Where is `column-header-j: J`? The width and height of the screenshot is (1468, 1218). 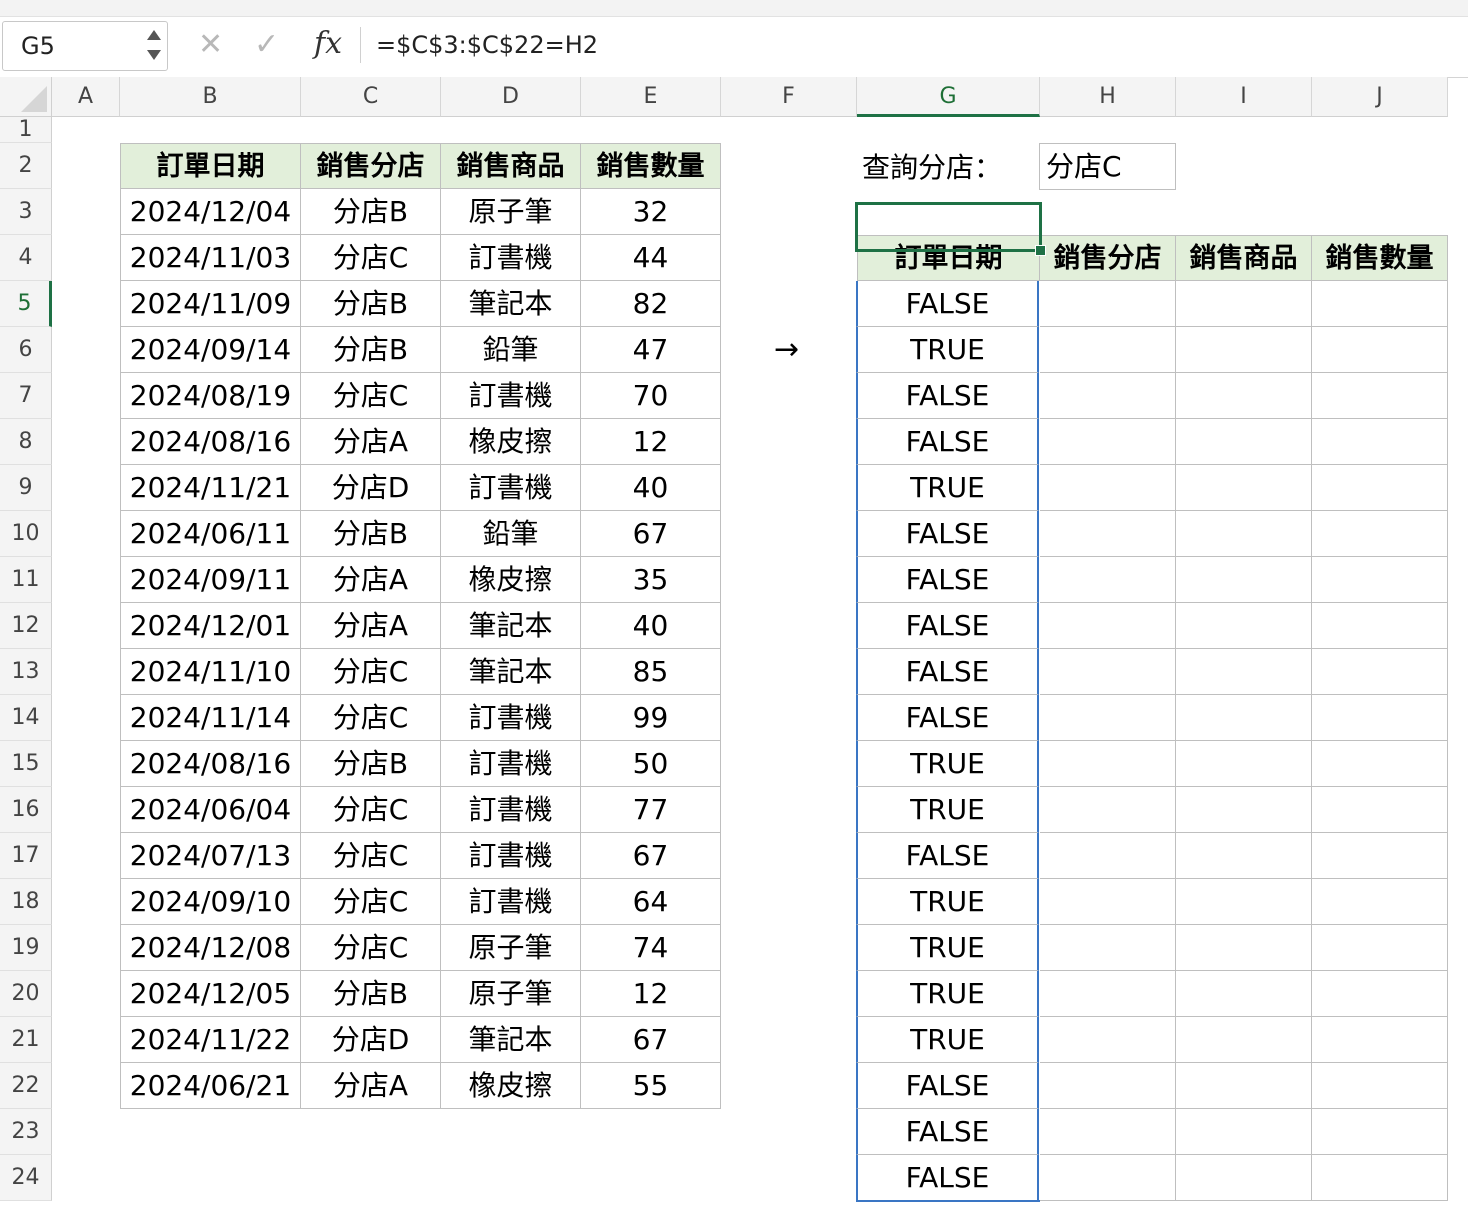
column-header-j: J is located at coordinates (1380, 97).